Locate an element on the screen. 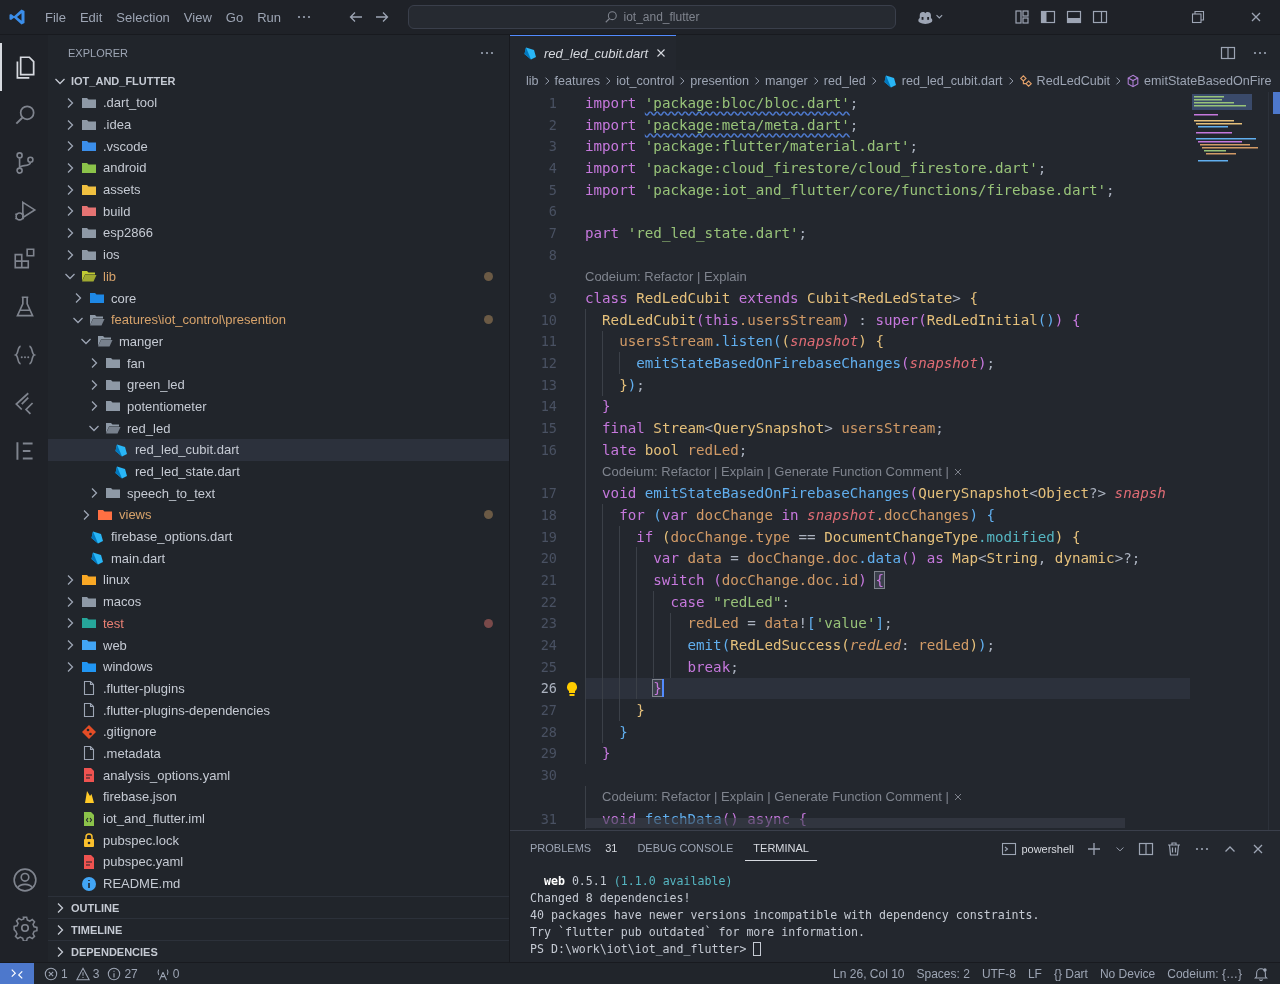 This screenshot has height=984, width=1280. status-item: 3 is located at coordinates (87, 973).